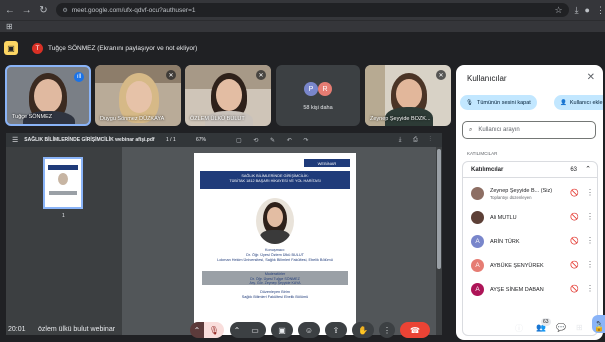  I want to click on mute-all-label: Tümünün sesini kapat, so click(503, 102).